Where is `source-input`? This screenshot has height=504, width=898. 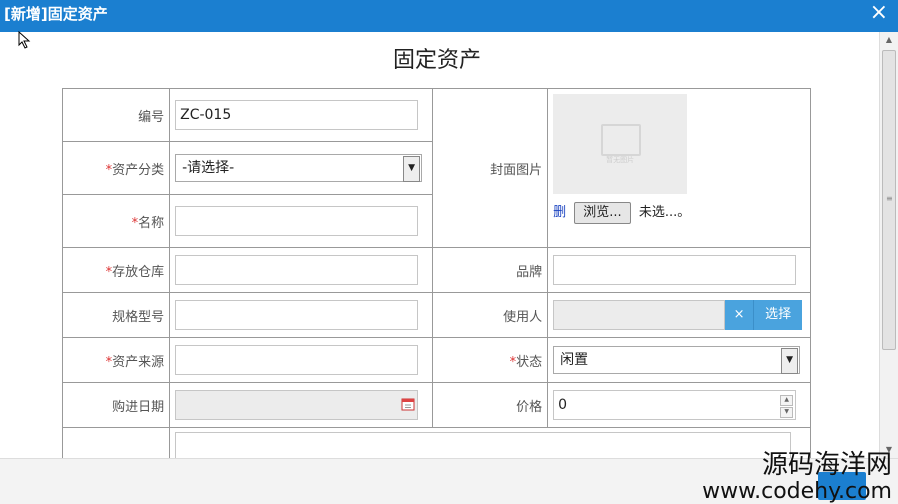 source-input is located at coordinates (297, 360).